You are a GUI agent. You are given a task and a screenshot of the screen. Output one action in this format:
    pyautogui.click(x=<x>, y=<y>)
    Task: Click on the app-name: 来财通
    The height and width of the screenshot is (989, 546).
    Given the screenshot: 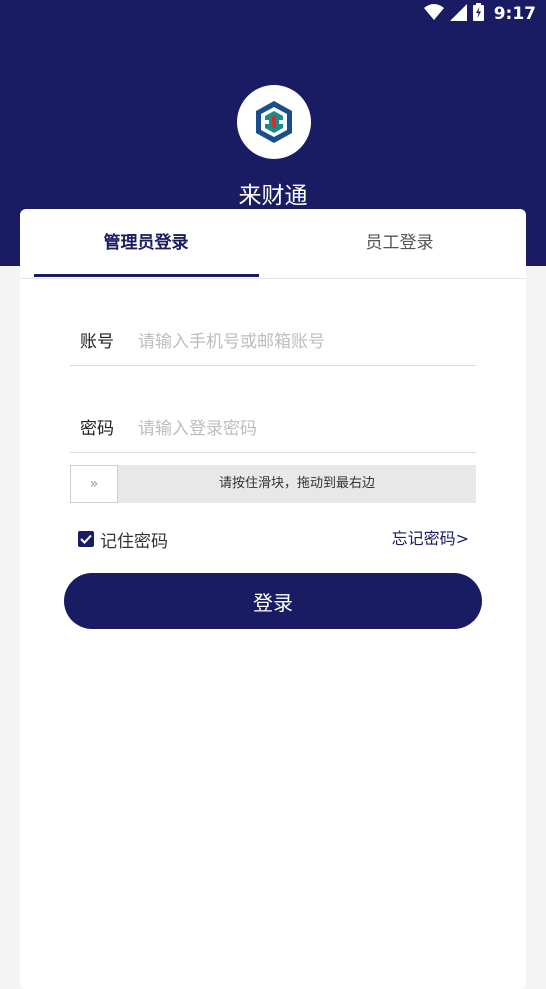 What is the action you would take?
    pyautogui.click(x=273, y=196)
    